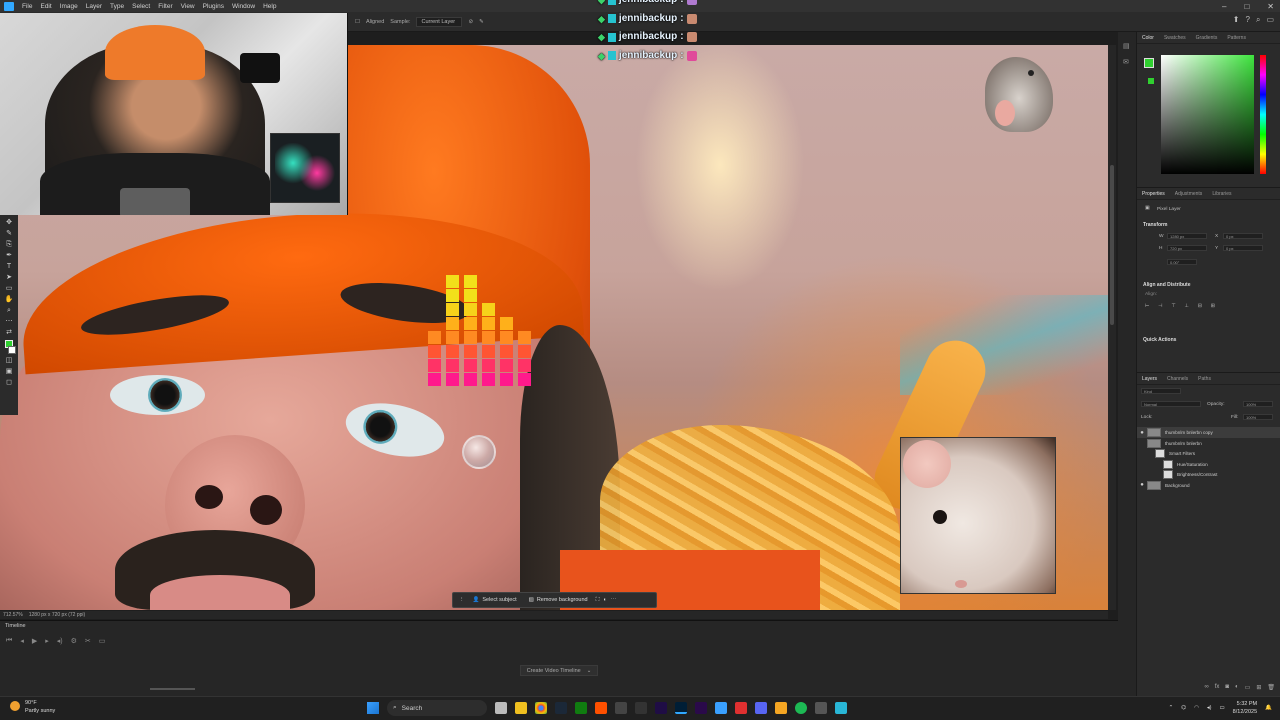 The width and height of the screenshot is (1280, 720). What do you see at coordinates (1221, 708) in the screenshot?
I see `battery-icon: ▭` at bounding box center [1221, 708].